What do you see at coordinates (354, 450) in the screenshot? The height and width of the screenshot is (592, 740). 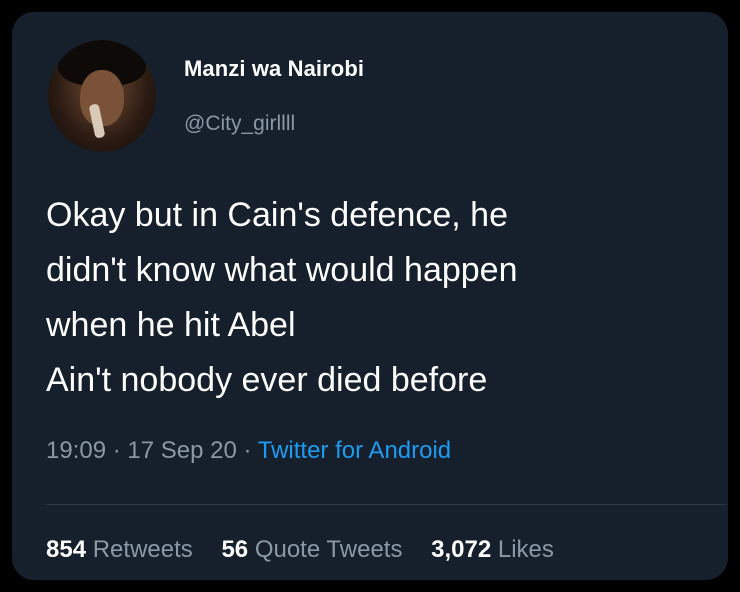 I see `tweet-source-link: Twitter for Android` at bounding box center [354, 450].